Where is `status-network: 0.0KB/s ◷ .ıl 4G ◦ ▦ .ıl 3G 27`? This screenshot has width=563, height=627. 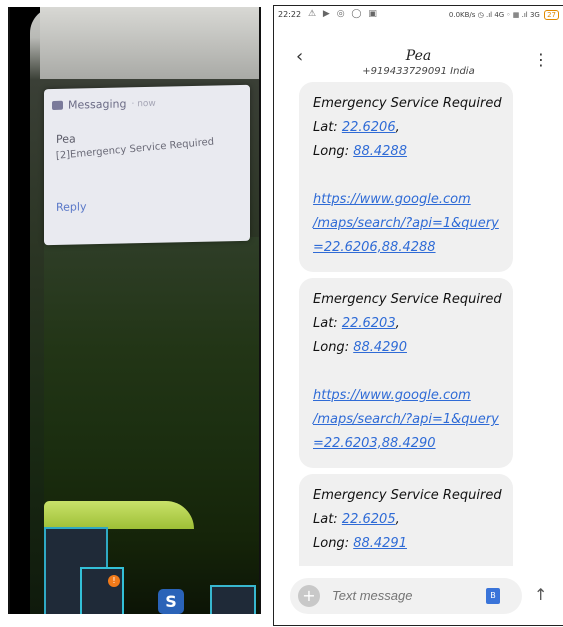 status-network: 0.0KB/s ◷ .ıl 4G ◦ ▦ .ıl 3G 27 is located at coordinates (504, 15).